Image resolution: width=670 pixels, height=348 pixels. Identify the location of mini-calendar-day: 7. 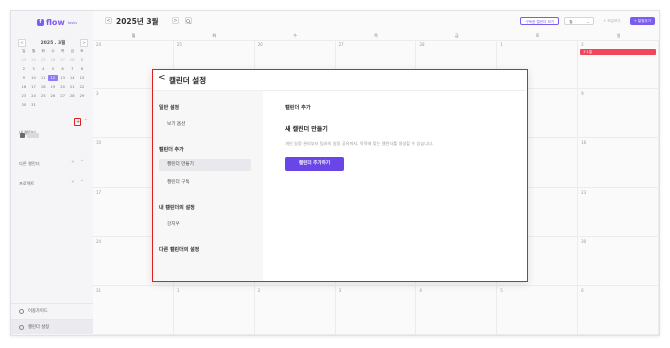
(72, 69).